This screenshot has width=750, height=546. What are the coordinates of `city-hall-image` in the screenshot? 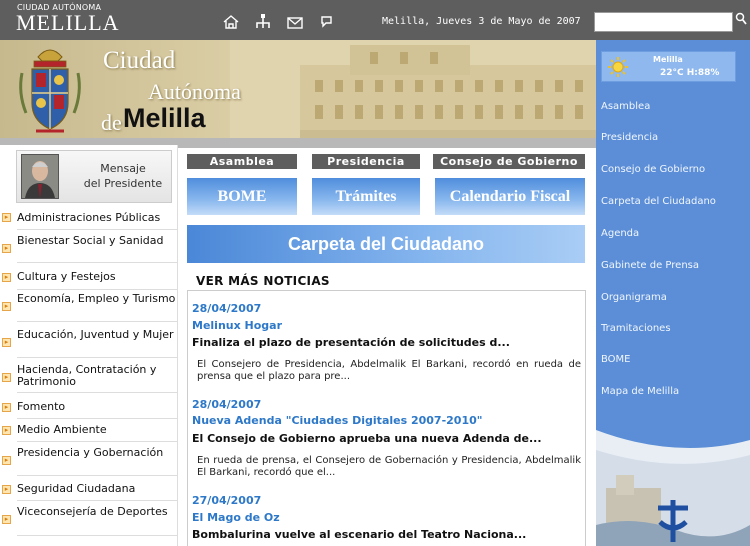 It's located at (413, 92).